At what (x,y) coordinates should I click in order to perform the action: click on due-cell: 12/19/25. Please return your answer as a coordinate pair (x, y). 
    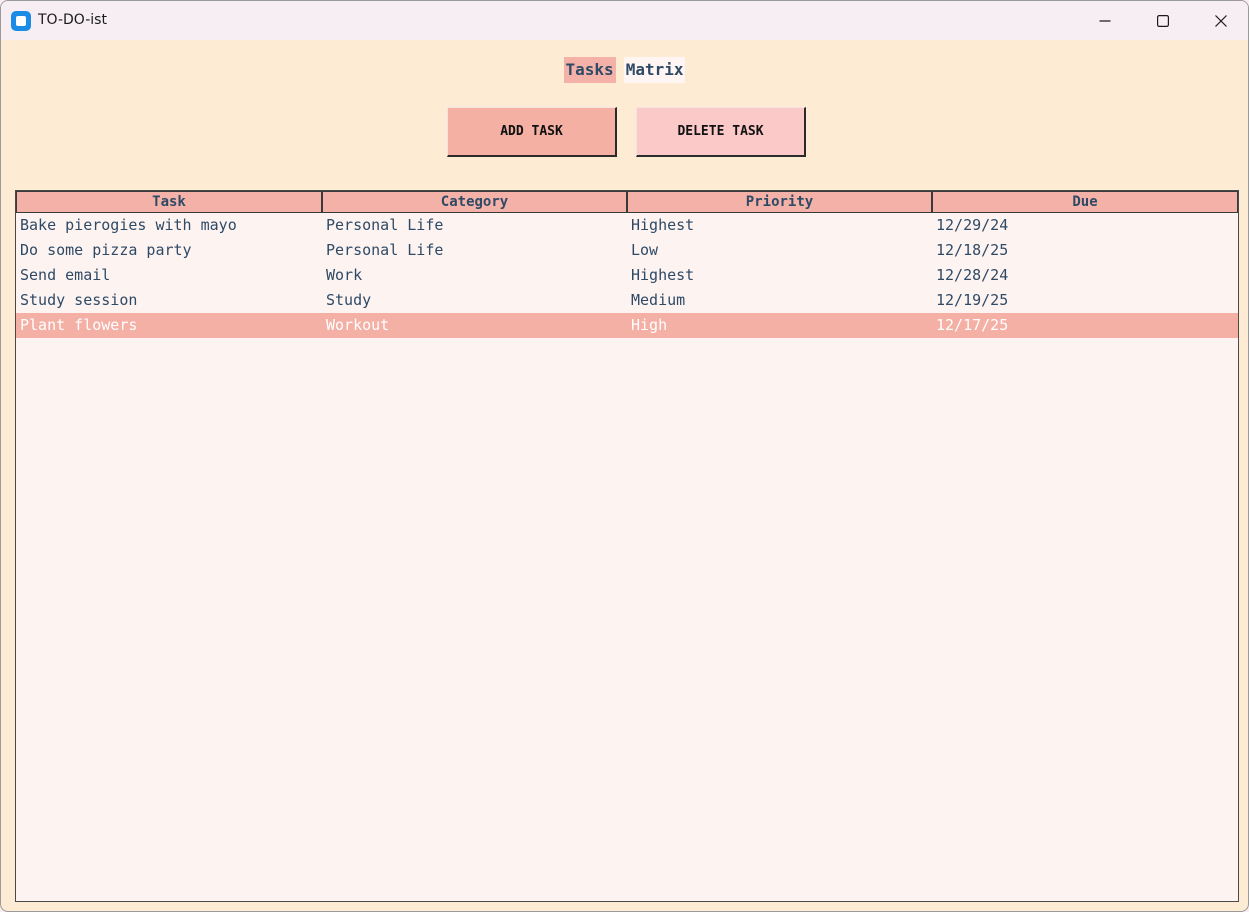
    Looking at the image, I should click on (972, 300).